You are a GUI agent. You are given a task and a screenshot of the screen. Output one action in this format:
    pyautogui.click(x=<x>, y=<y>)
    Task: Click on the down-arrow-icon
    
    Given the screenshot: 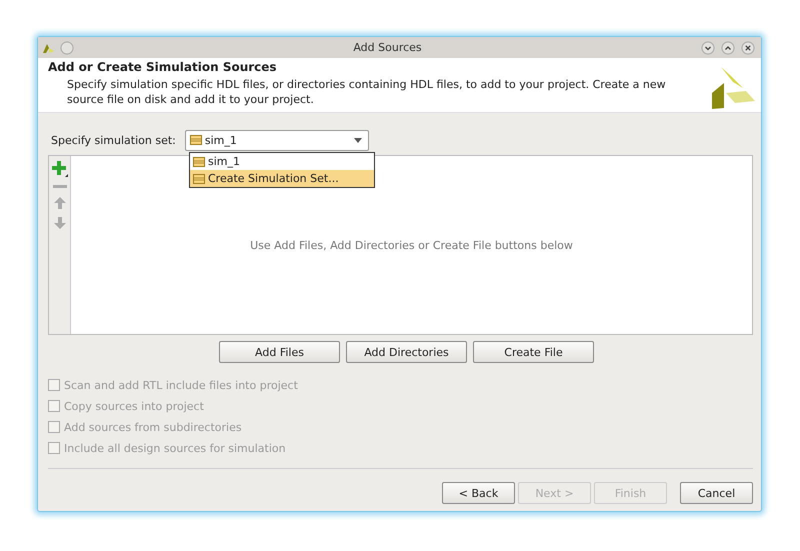 What is the action you would take?
    pyautogui.click(x=60, y=223)
    